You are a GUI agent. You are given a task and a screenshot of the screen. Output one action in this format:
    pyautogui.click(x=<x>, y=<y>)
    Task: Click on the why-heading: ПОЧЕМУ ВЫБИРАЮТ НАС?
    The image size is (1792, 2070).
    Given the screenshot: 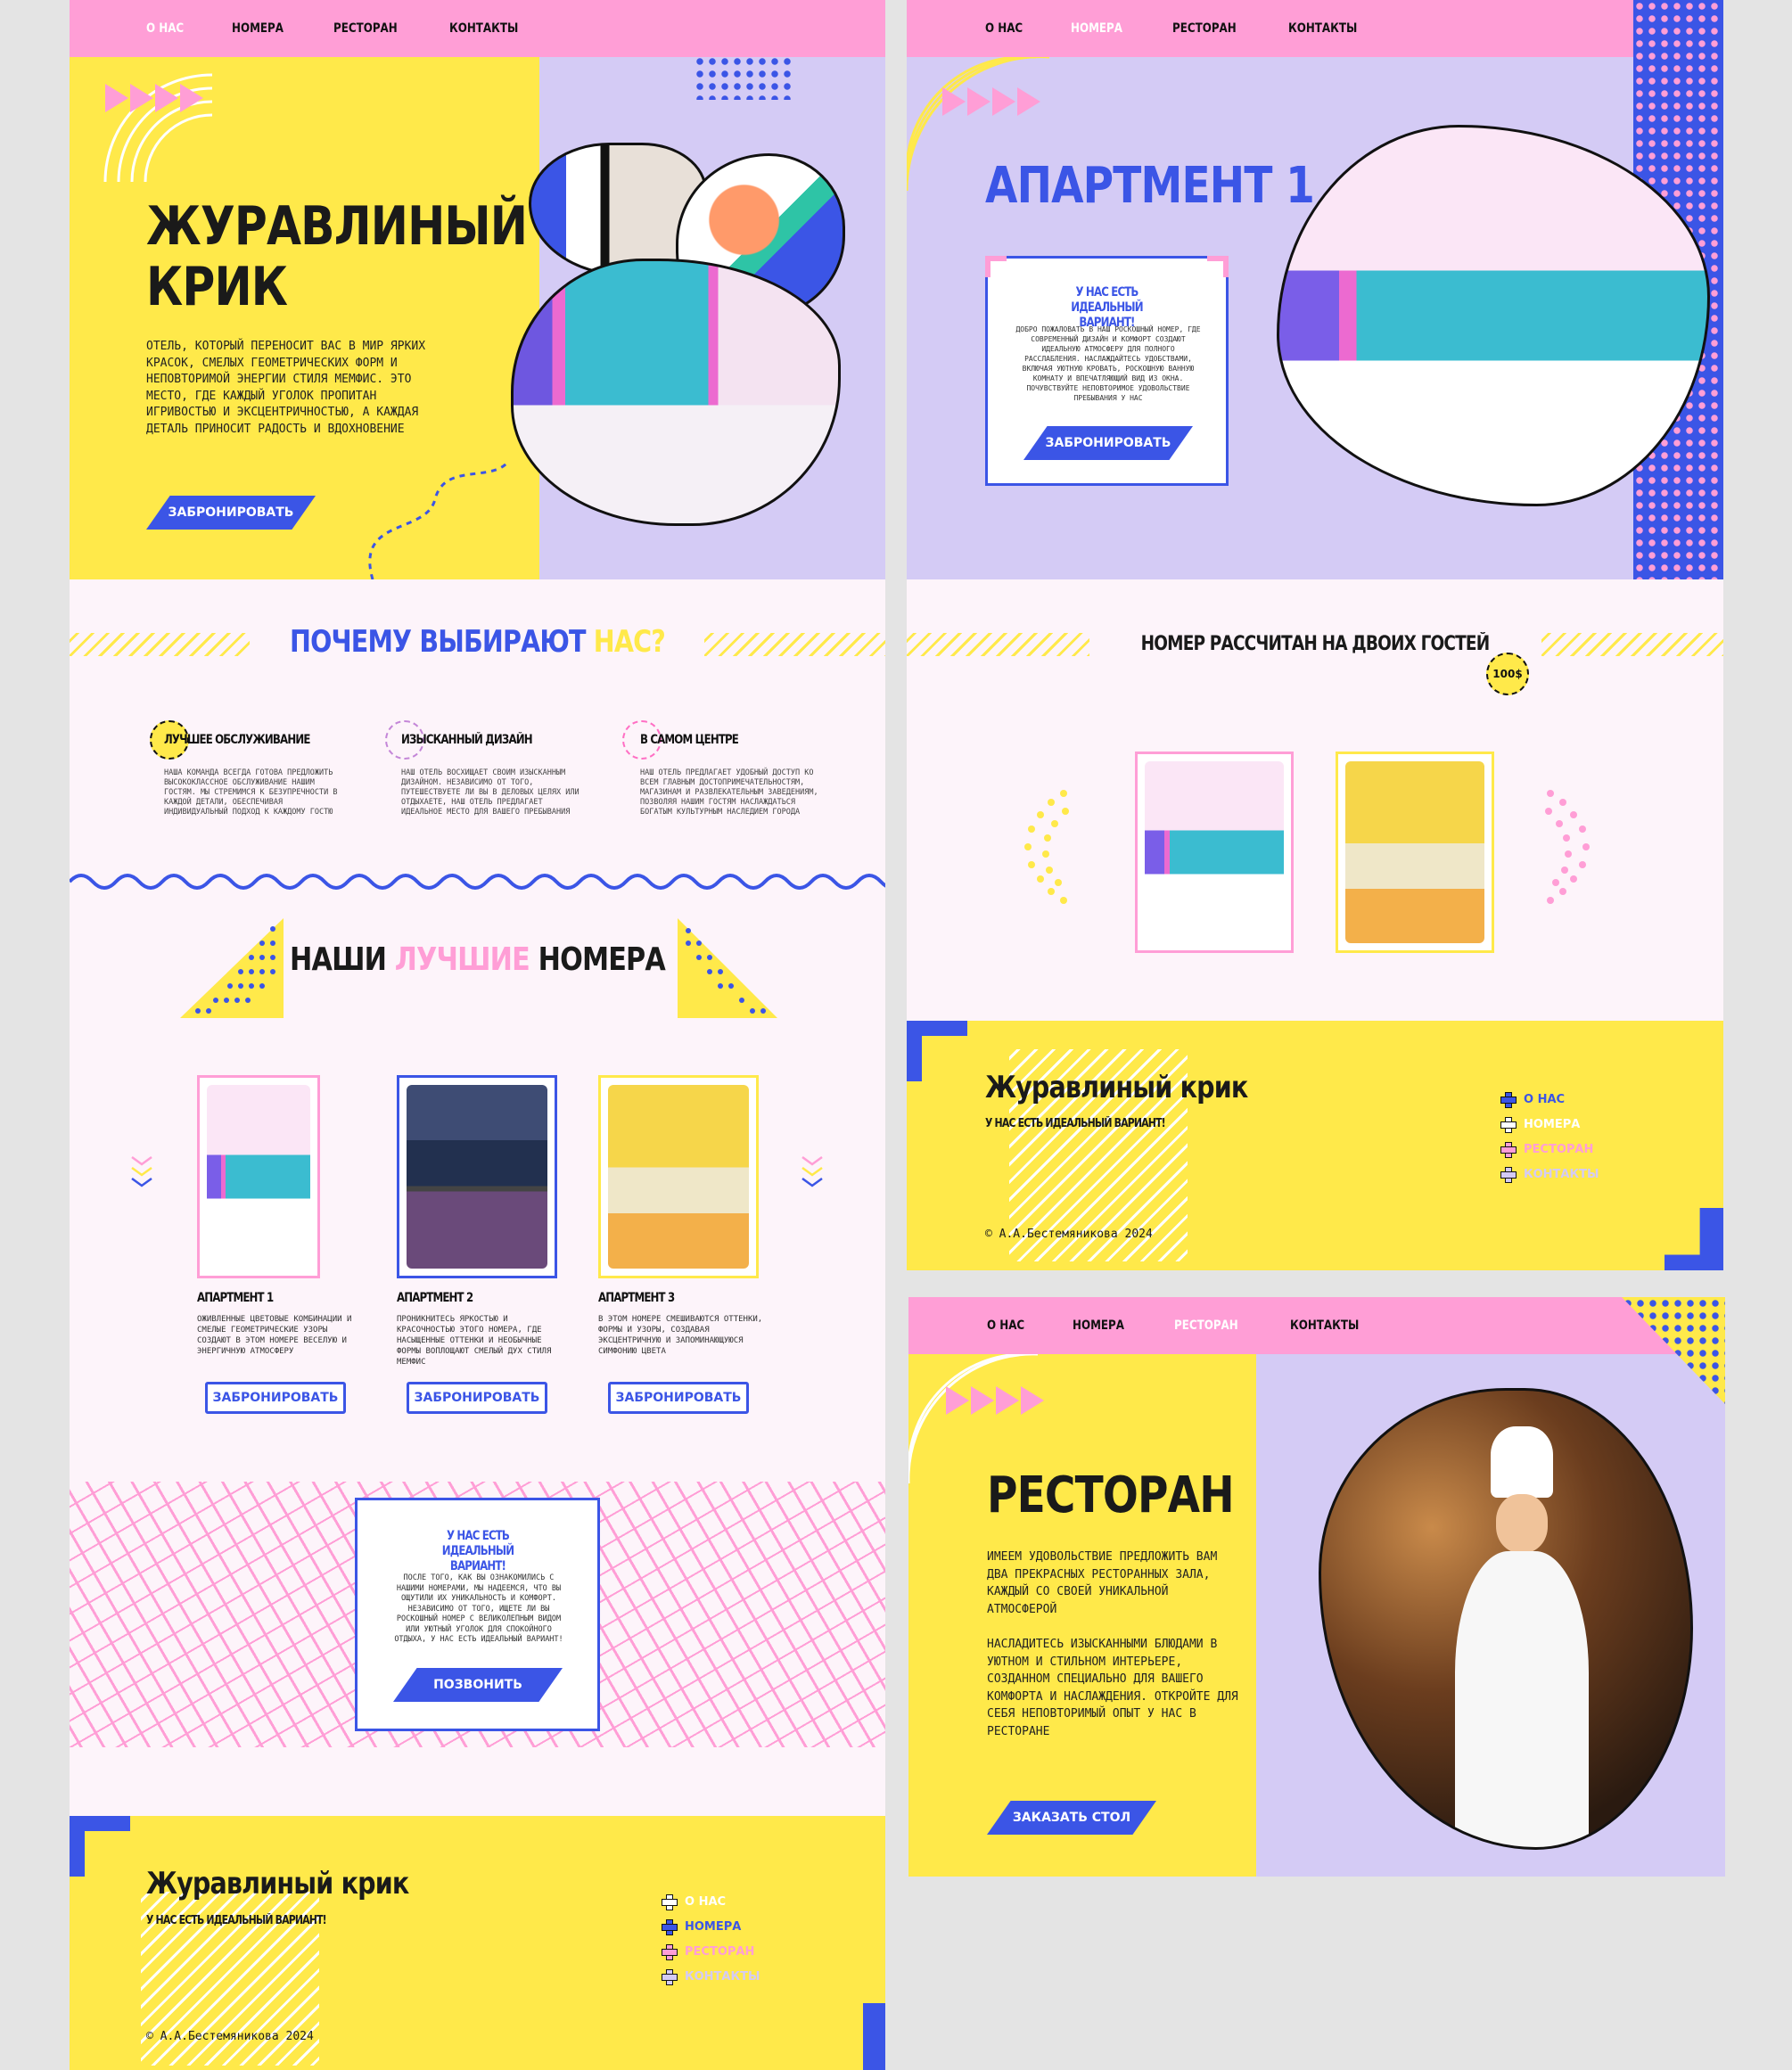 What is the action you would take?
    pyautogui.click(x=478, y=642)
    